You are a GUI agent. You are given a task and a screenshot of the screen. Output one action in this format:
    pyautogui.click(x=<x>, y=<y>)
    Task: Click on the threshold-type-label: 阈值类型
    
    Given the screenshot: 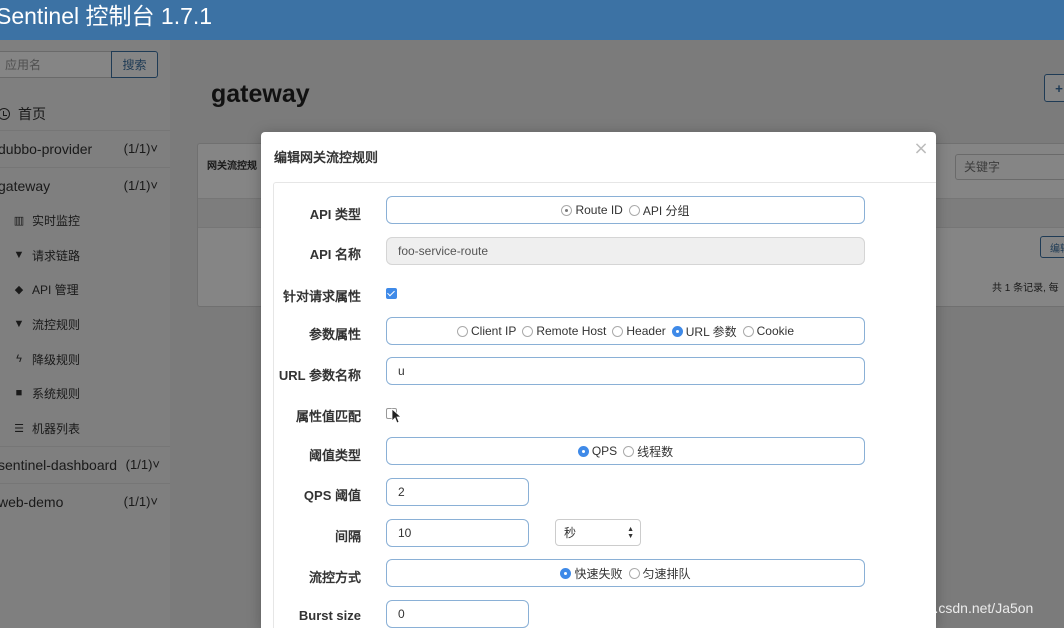 What is the action you would take?
    pyautogui.click(x=334, y=455)
    